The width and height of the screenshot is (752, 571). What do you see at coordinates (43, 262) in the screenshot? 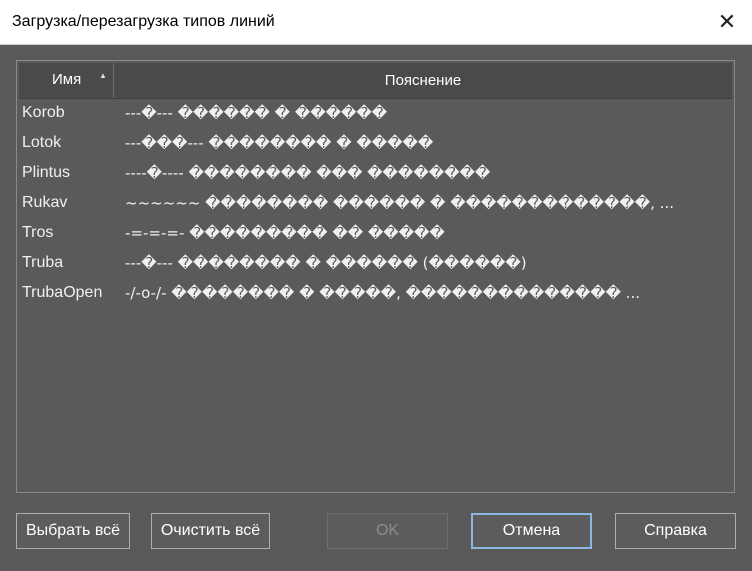
I see `linetype-name: Truba` at bounding box center [43, 262].